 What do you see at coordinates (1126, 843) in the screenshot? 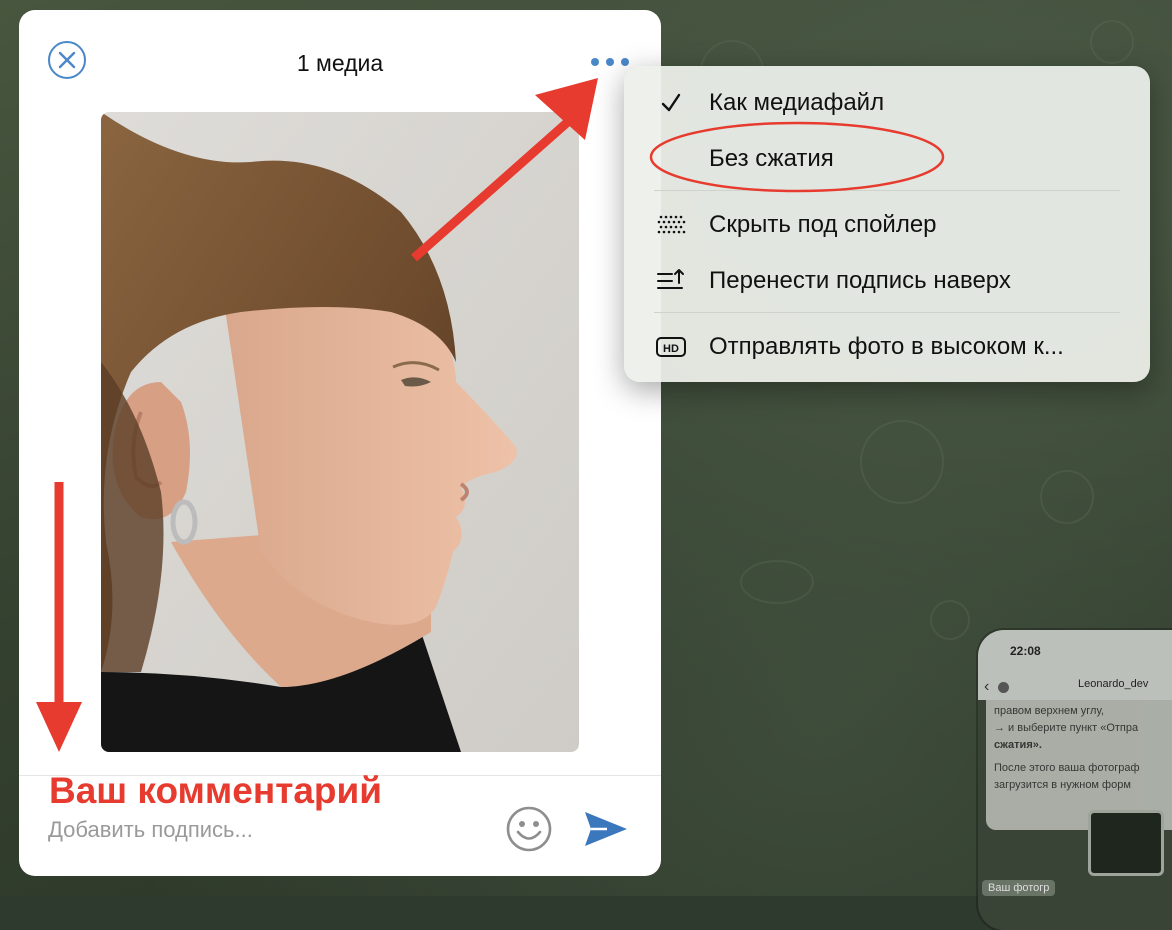
I see `phone-image-thumb` at bounding box center [1126, 843].